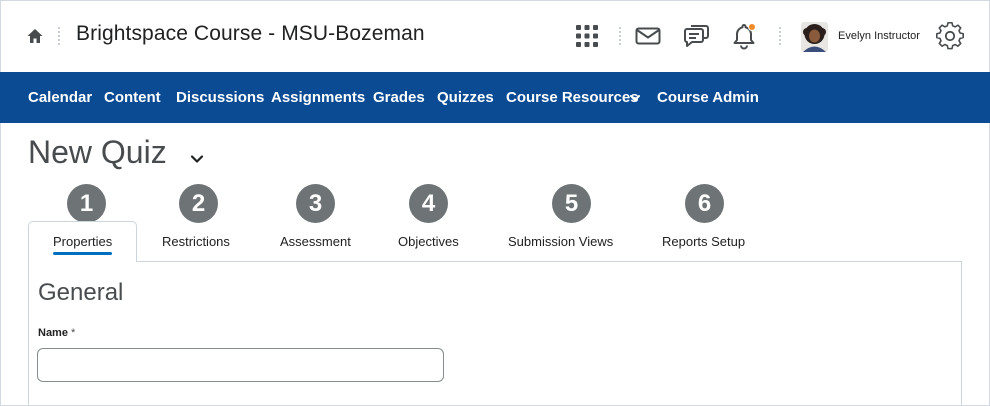 This screenshot has height=406, width=990. Describe the element at coordinates (704, 203) in the screenshot. I see `step-badge: 6` at that location.